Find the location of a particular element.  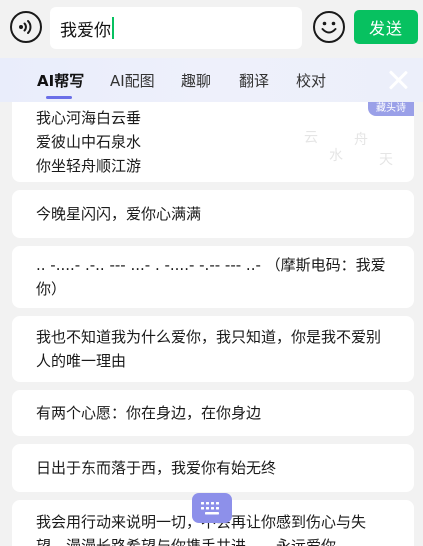

voice-input-button is located at coordinates (26, 27).